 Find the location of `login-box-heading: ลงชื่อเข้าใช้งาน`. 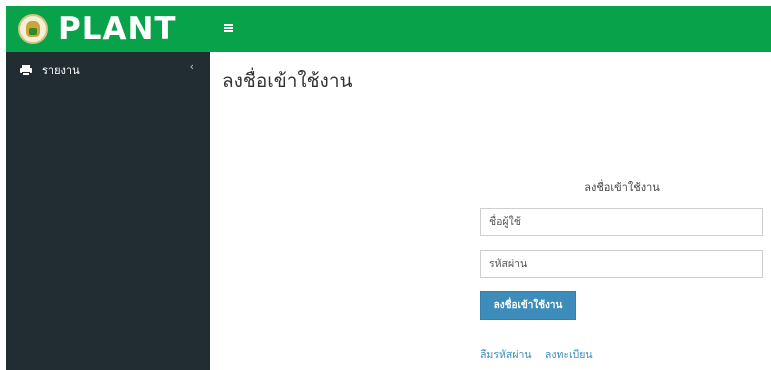

login-box-heading: ลงชื่อเข้าใช้งาน is located at coordinates (622, 187).